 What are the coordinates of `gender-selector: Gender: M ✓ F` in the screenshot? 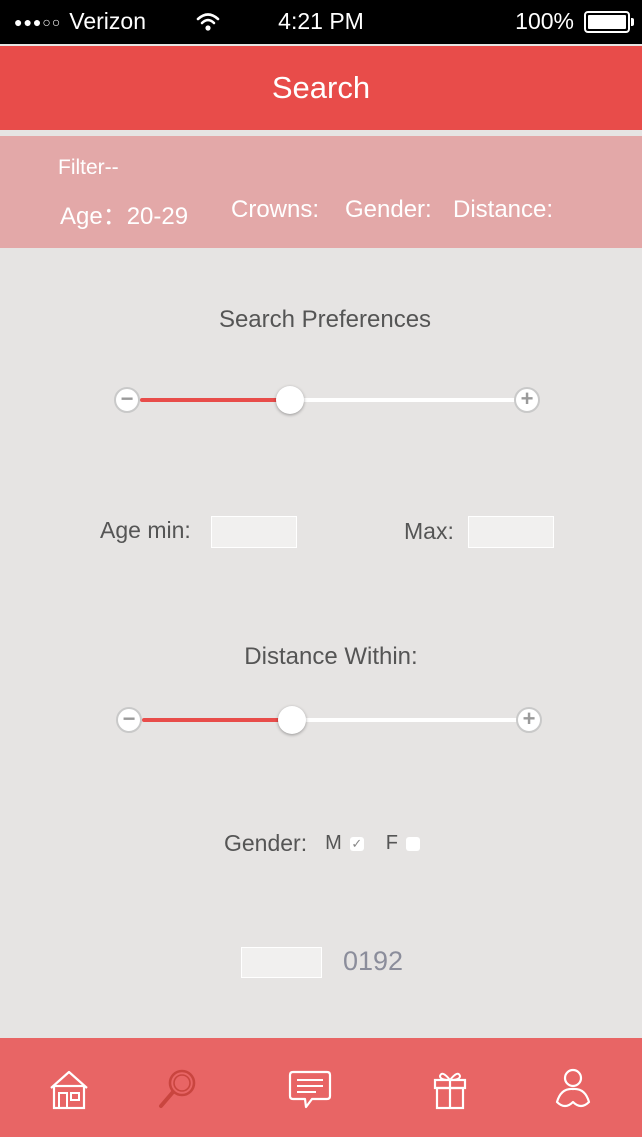 It's located at (333, 843).